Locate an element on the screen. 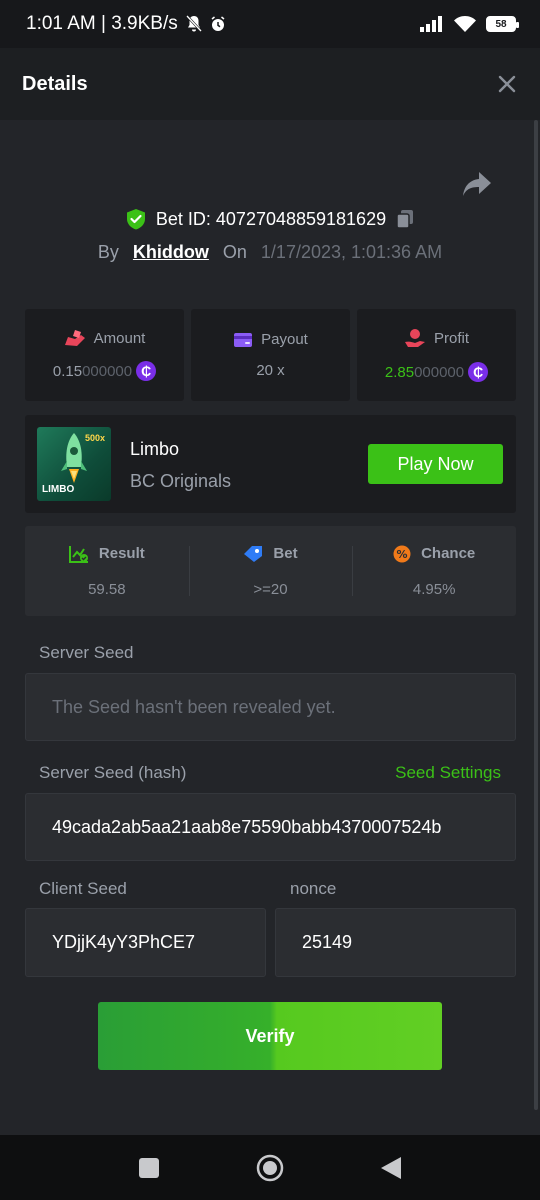  amount-value-dim: 000000 is located at coordinates (107, 371).